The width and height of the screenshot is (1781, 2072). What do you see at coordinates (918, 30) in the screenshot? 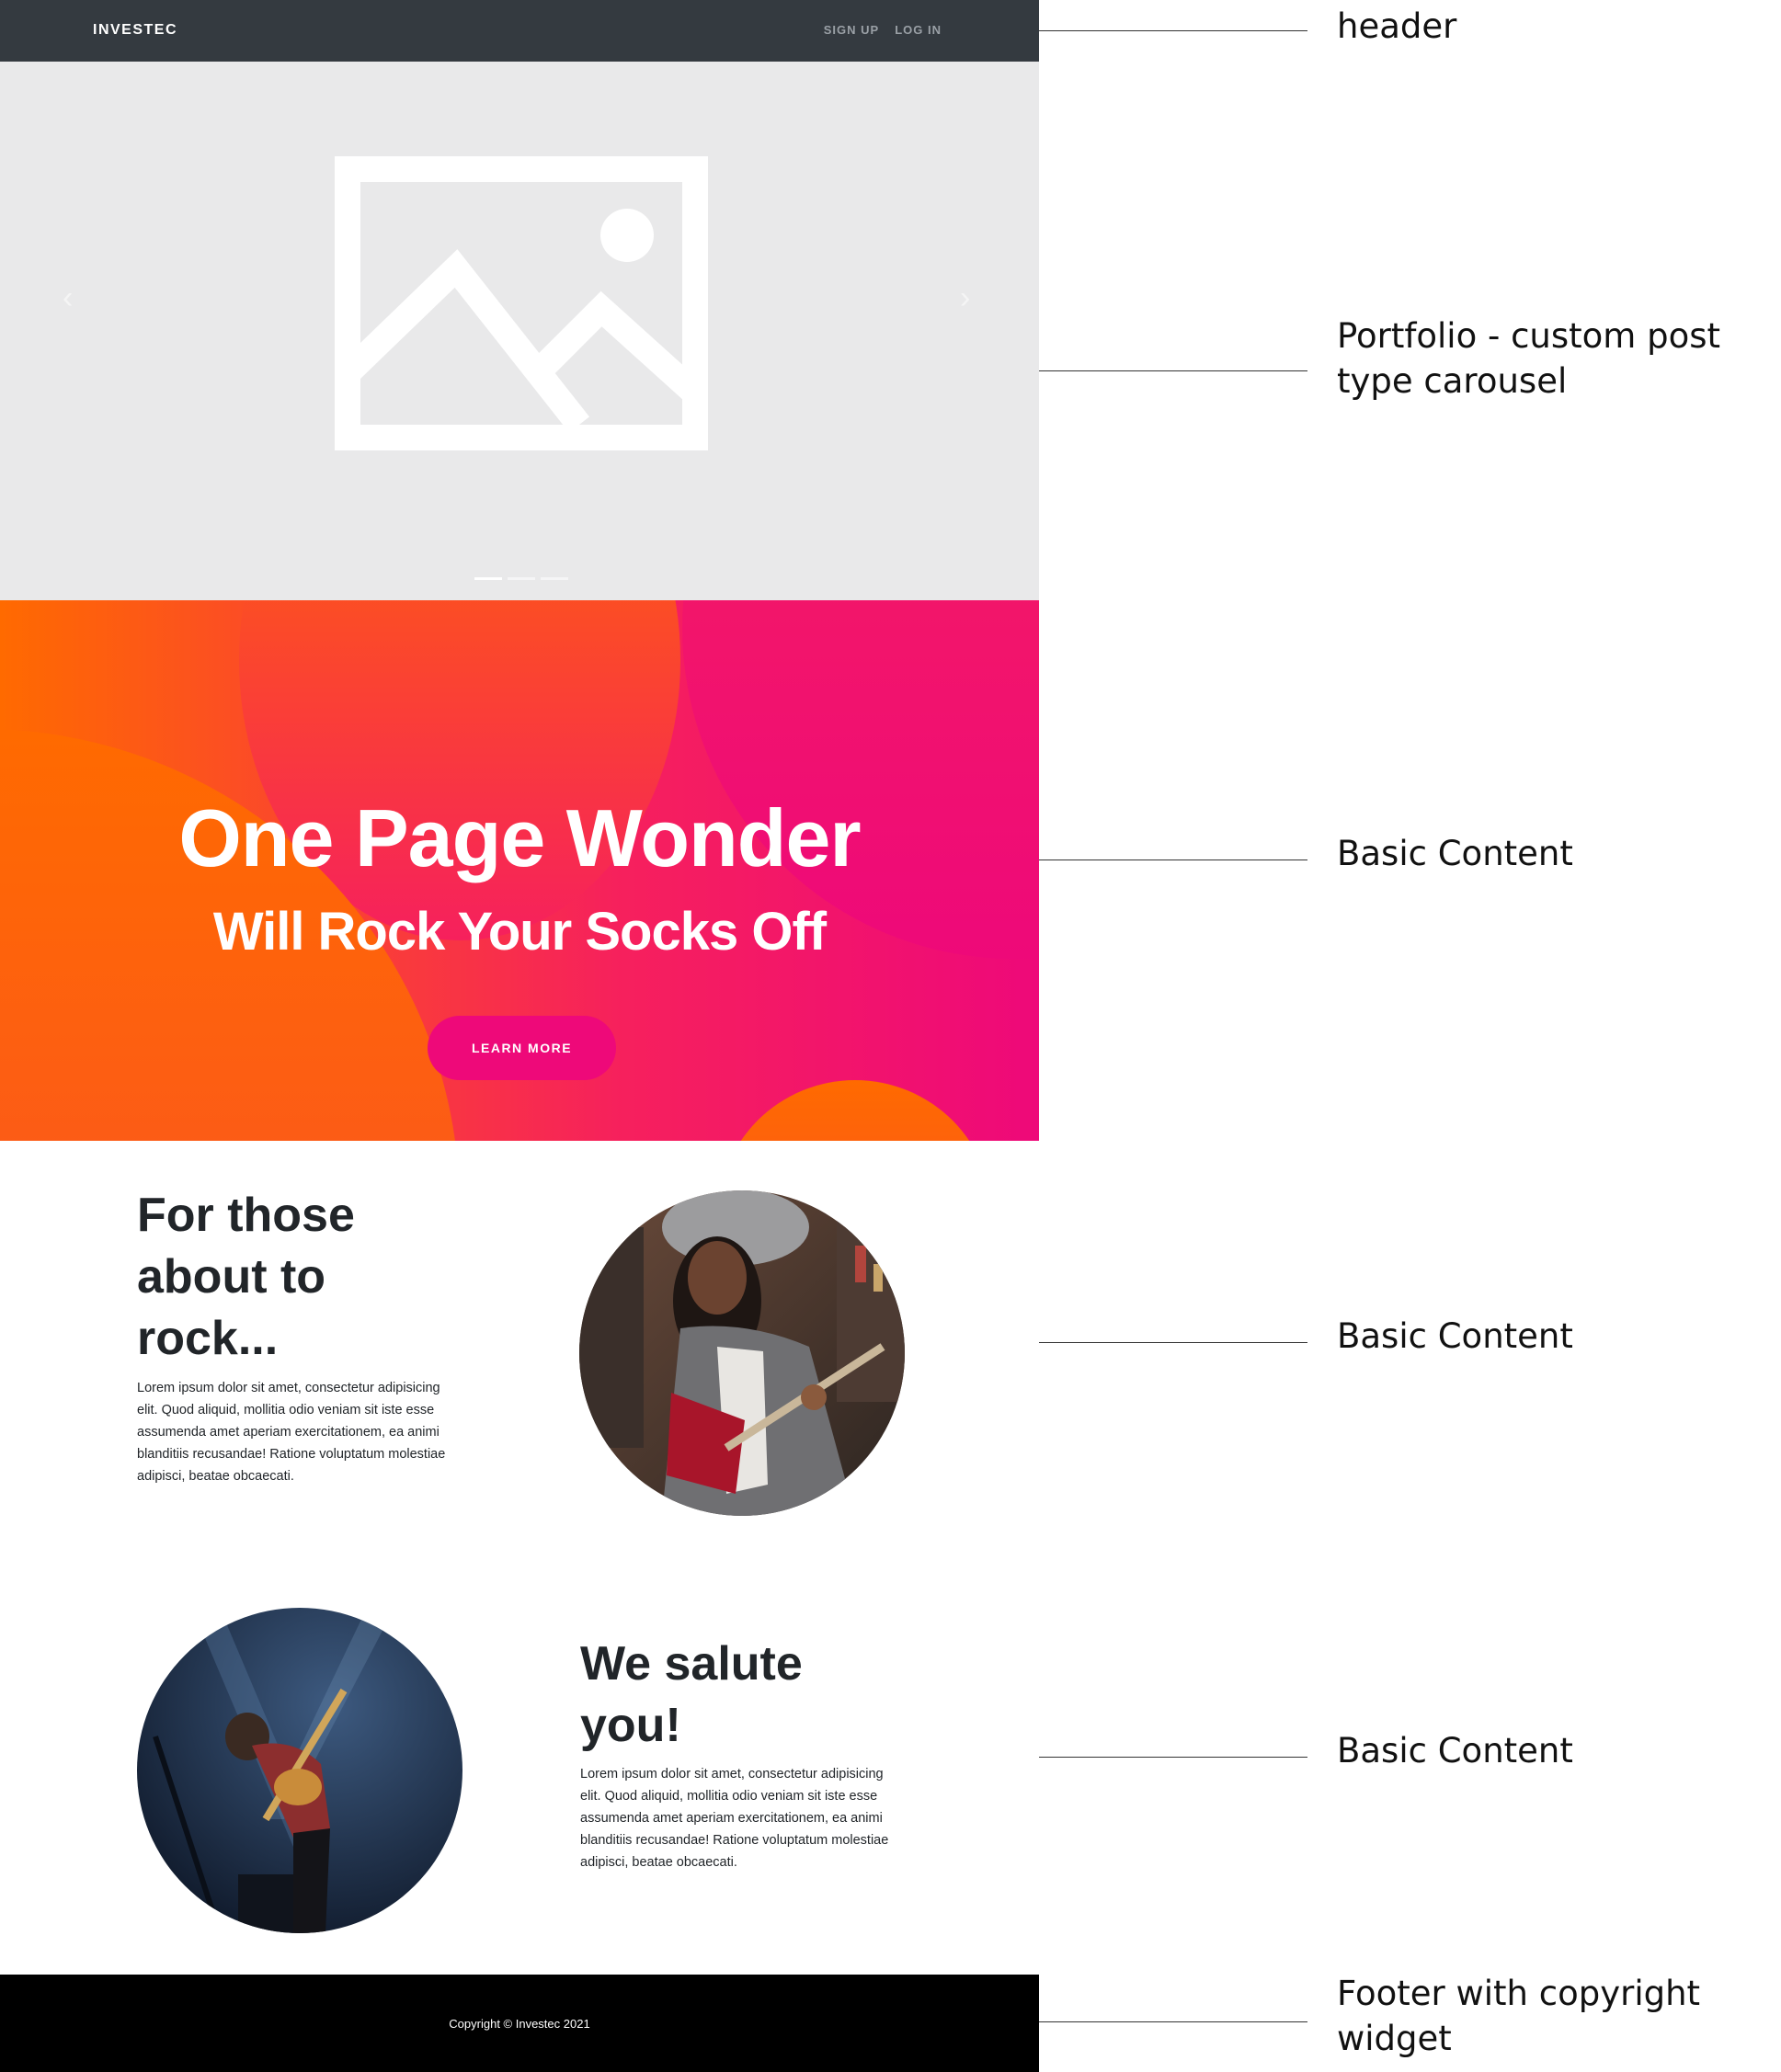
I see `log-in-link: LOG IN` at bounding box center [918, 30].